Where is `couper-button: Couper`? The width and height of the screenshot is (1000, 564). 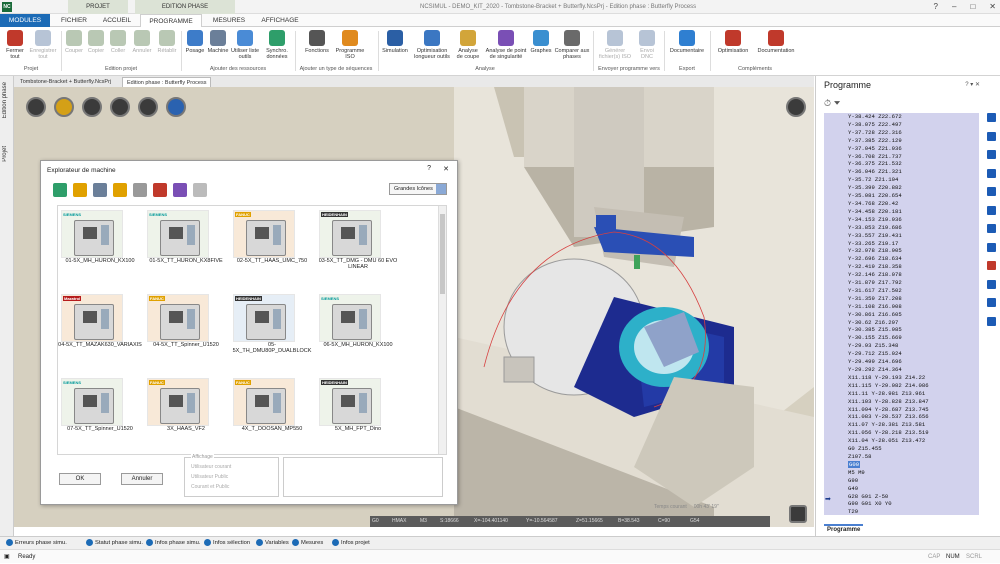
couper-button: Couper is located at coordinates (74, 42).